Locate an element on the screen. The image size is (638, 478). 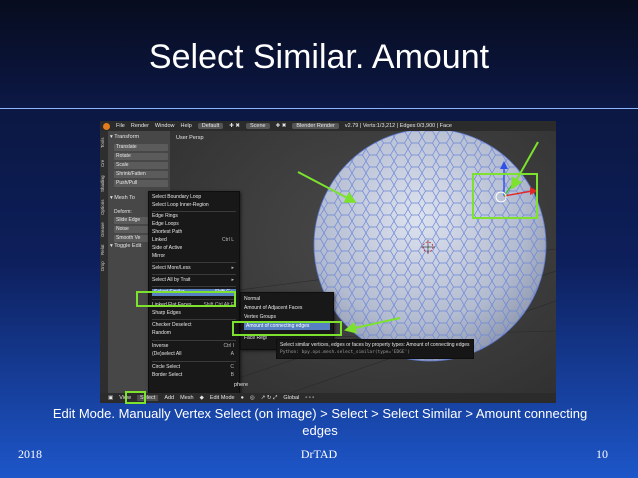
footer-page-number: 10 is located at coordinates (602, 454).